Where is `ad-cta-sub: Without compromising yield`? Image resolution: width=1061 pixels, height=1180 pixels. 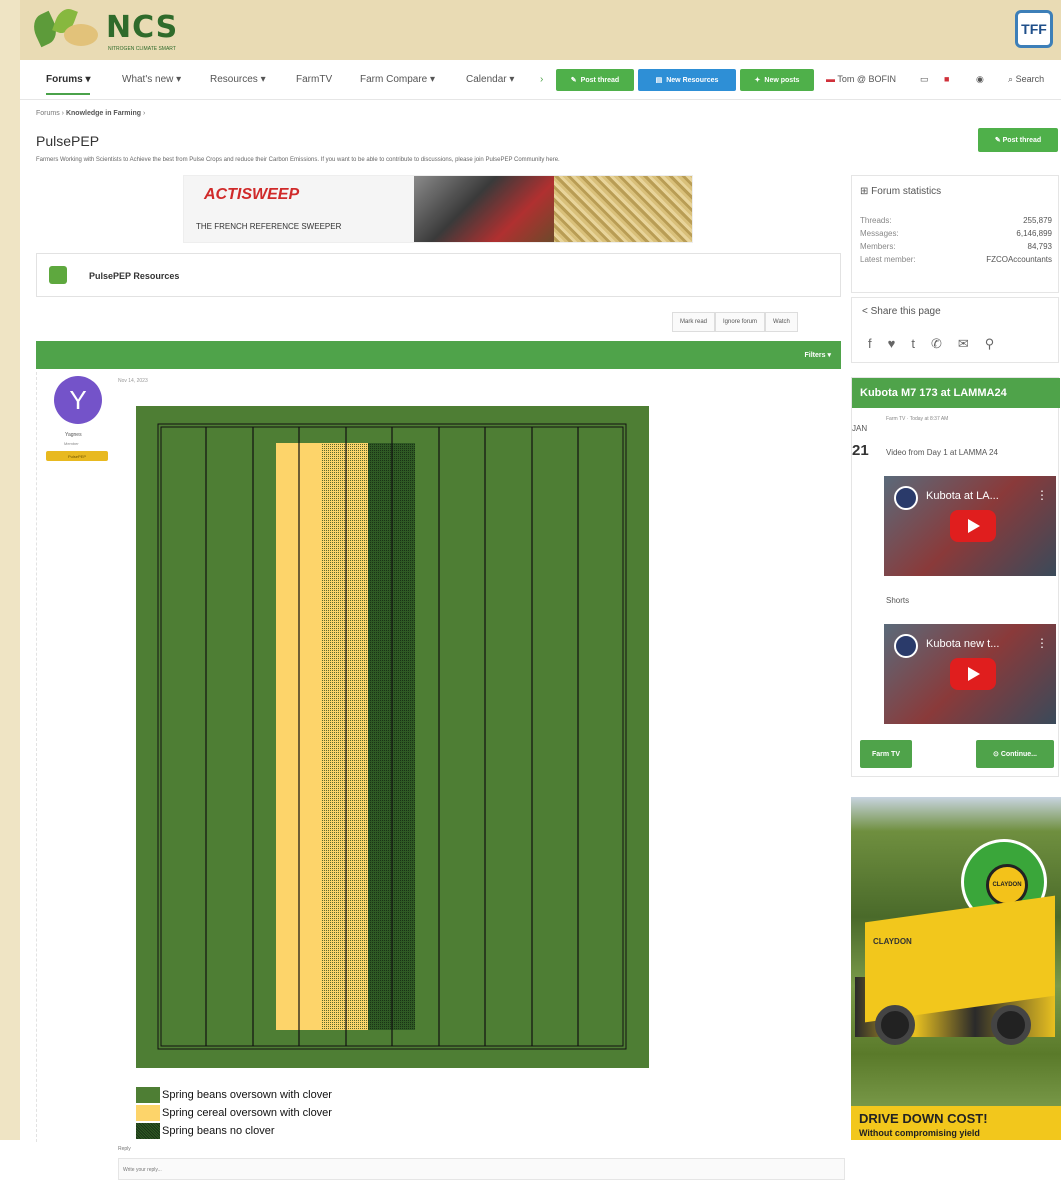 ad-cta-sub: Without compromising yield is located at coordinates (919, 1133).